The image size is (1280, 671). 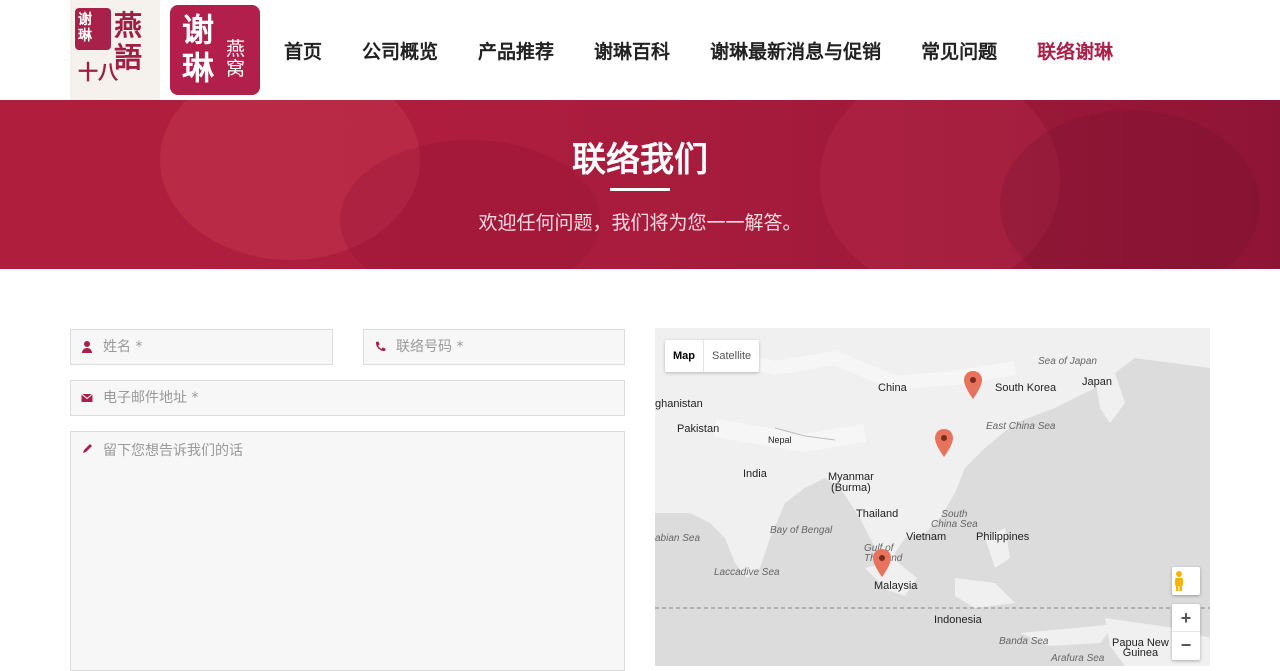 What do you see at coordinates (303, 50) in the screenshot?
I see `nav-item-home: 首页` at bounding box center [303, 50].